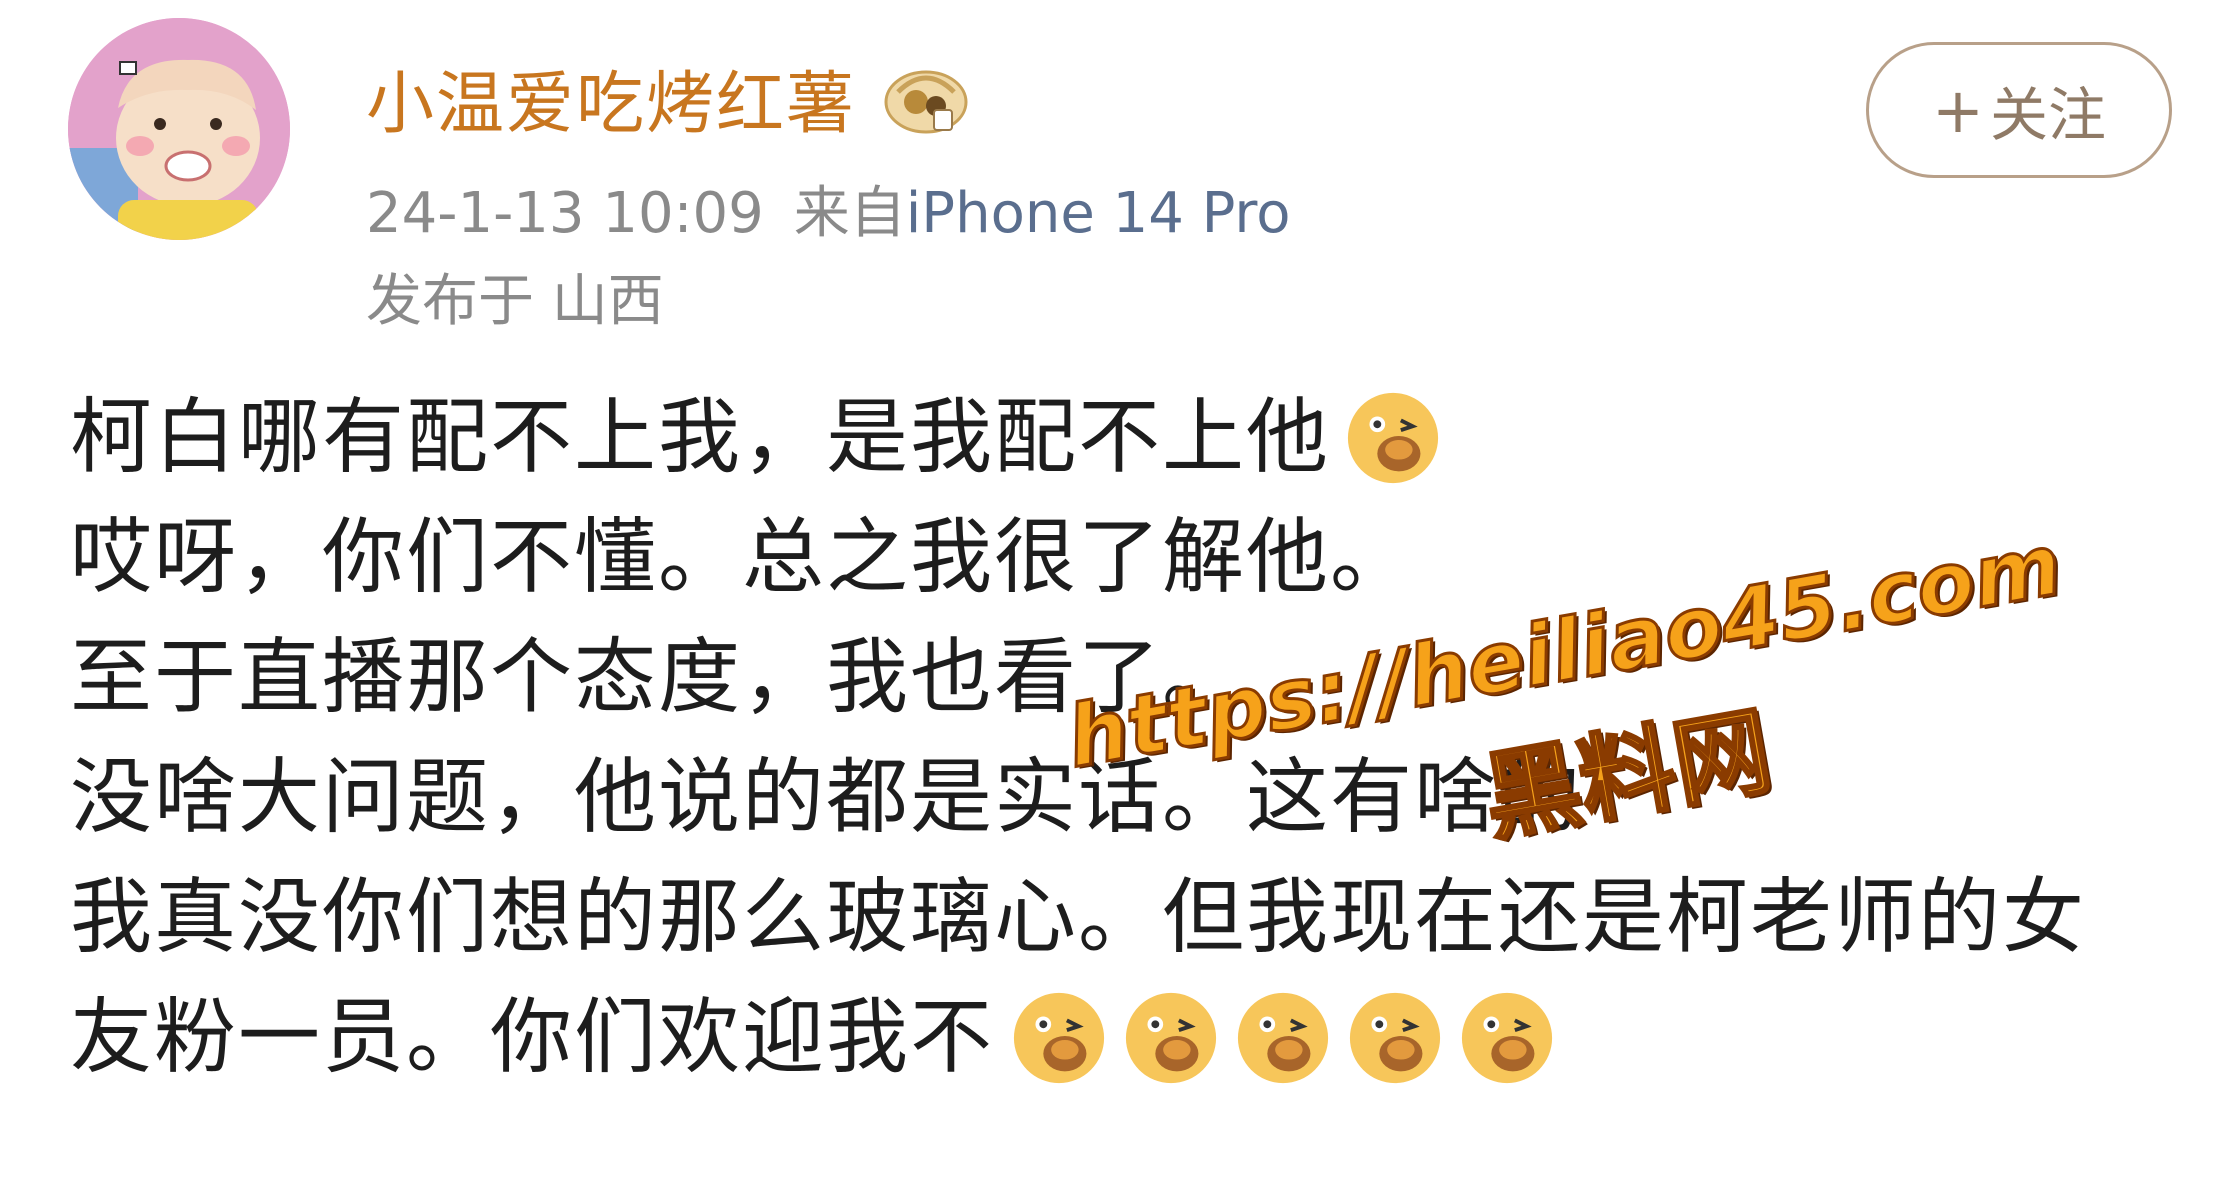 This screenshot has width=2230, height=1196. What do you see at coordinates (926, 98) in the screenshot?
I see `vip-medal-icon` at bounding box center [926, 98].